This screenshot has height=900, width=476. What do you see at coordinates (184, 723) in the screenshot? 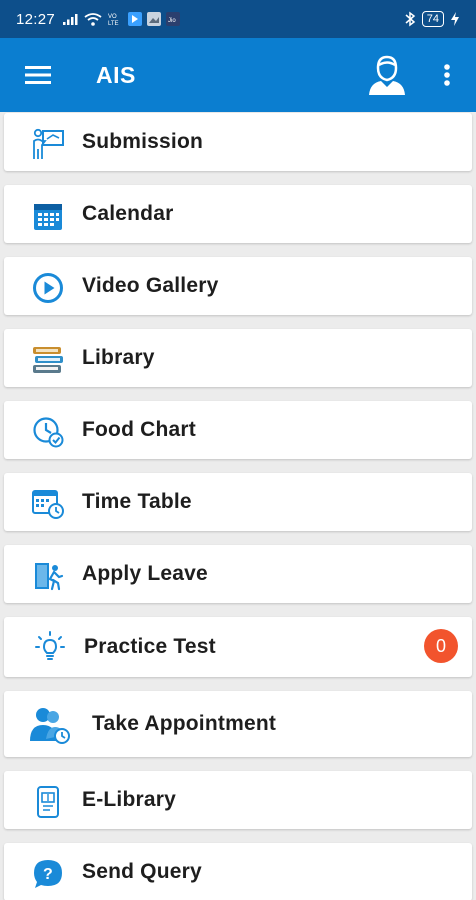
I see `menu-item-label: Take Appointment` at bounding box center [184, 723].